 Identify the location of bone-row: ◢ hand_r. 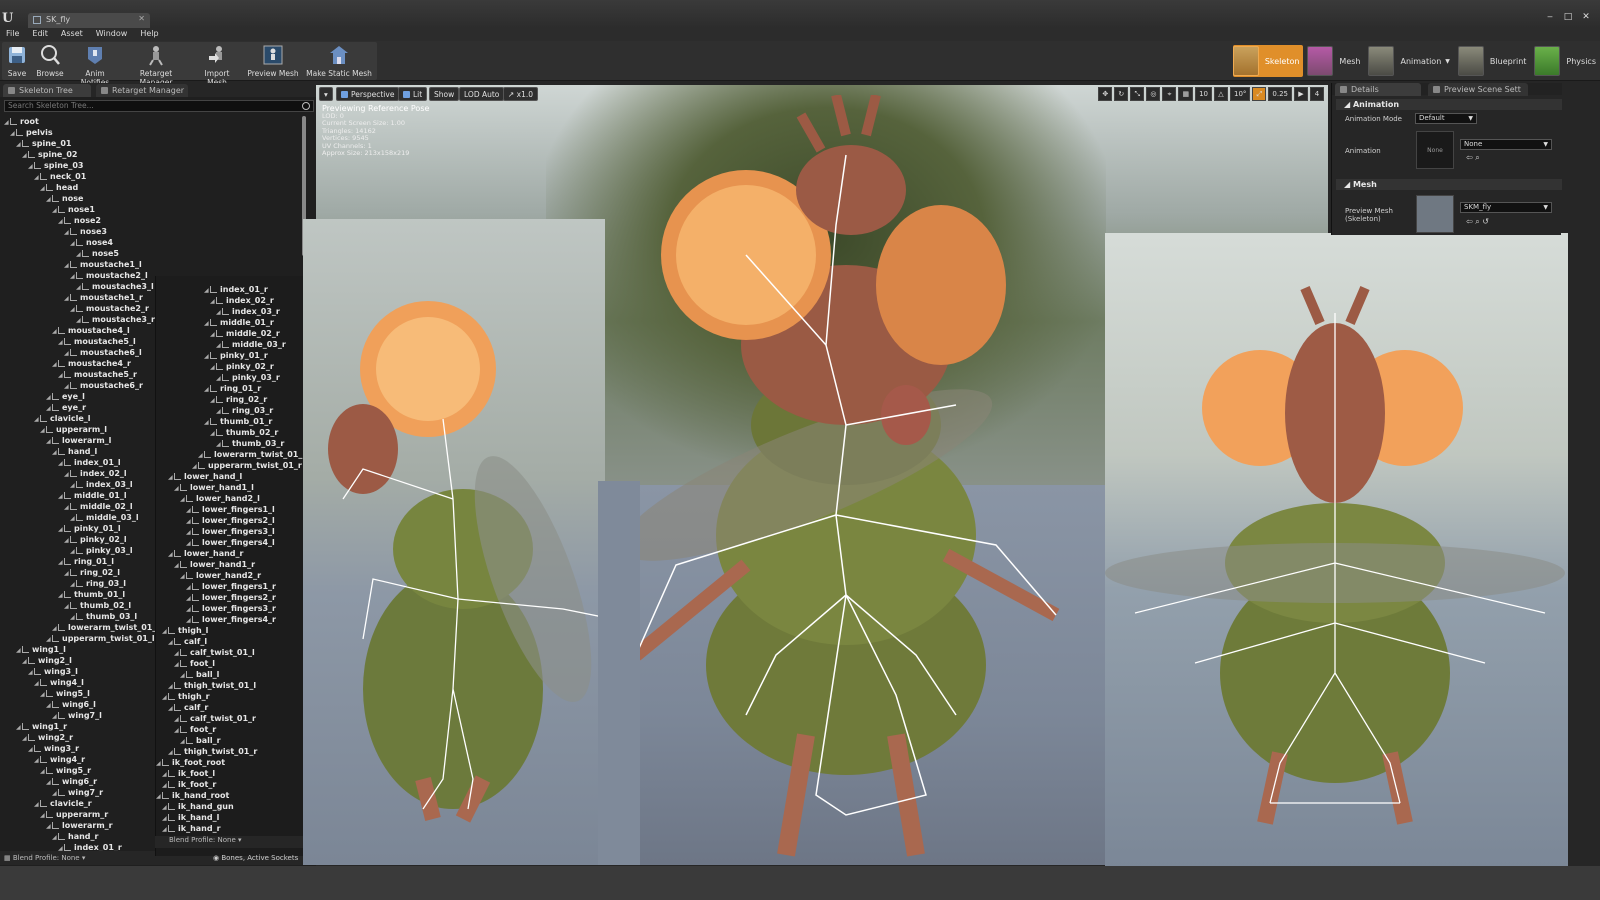
(75, 836).